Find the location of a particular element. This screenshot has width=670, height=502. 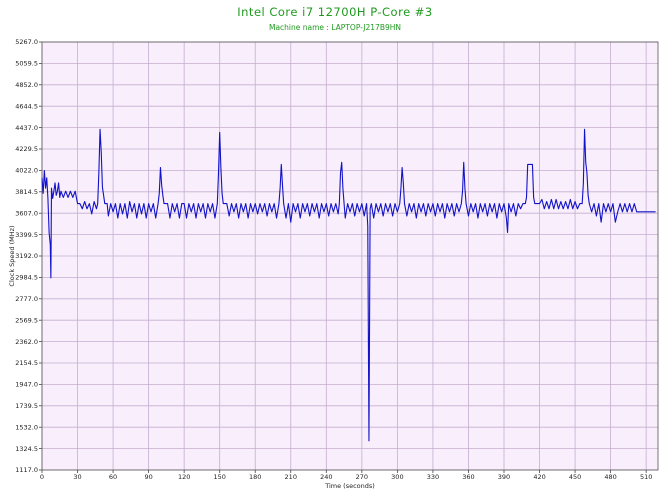

y-tick-label: 3399.5 is located at coordinates (26, 235).